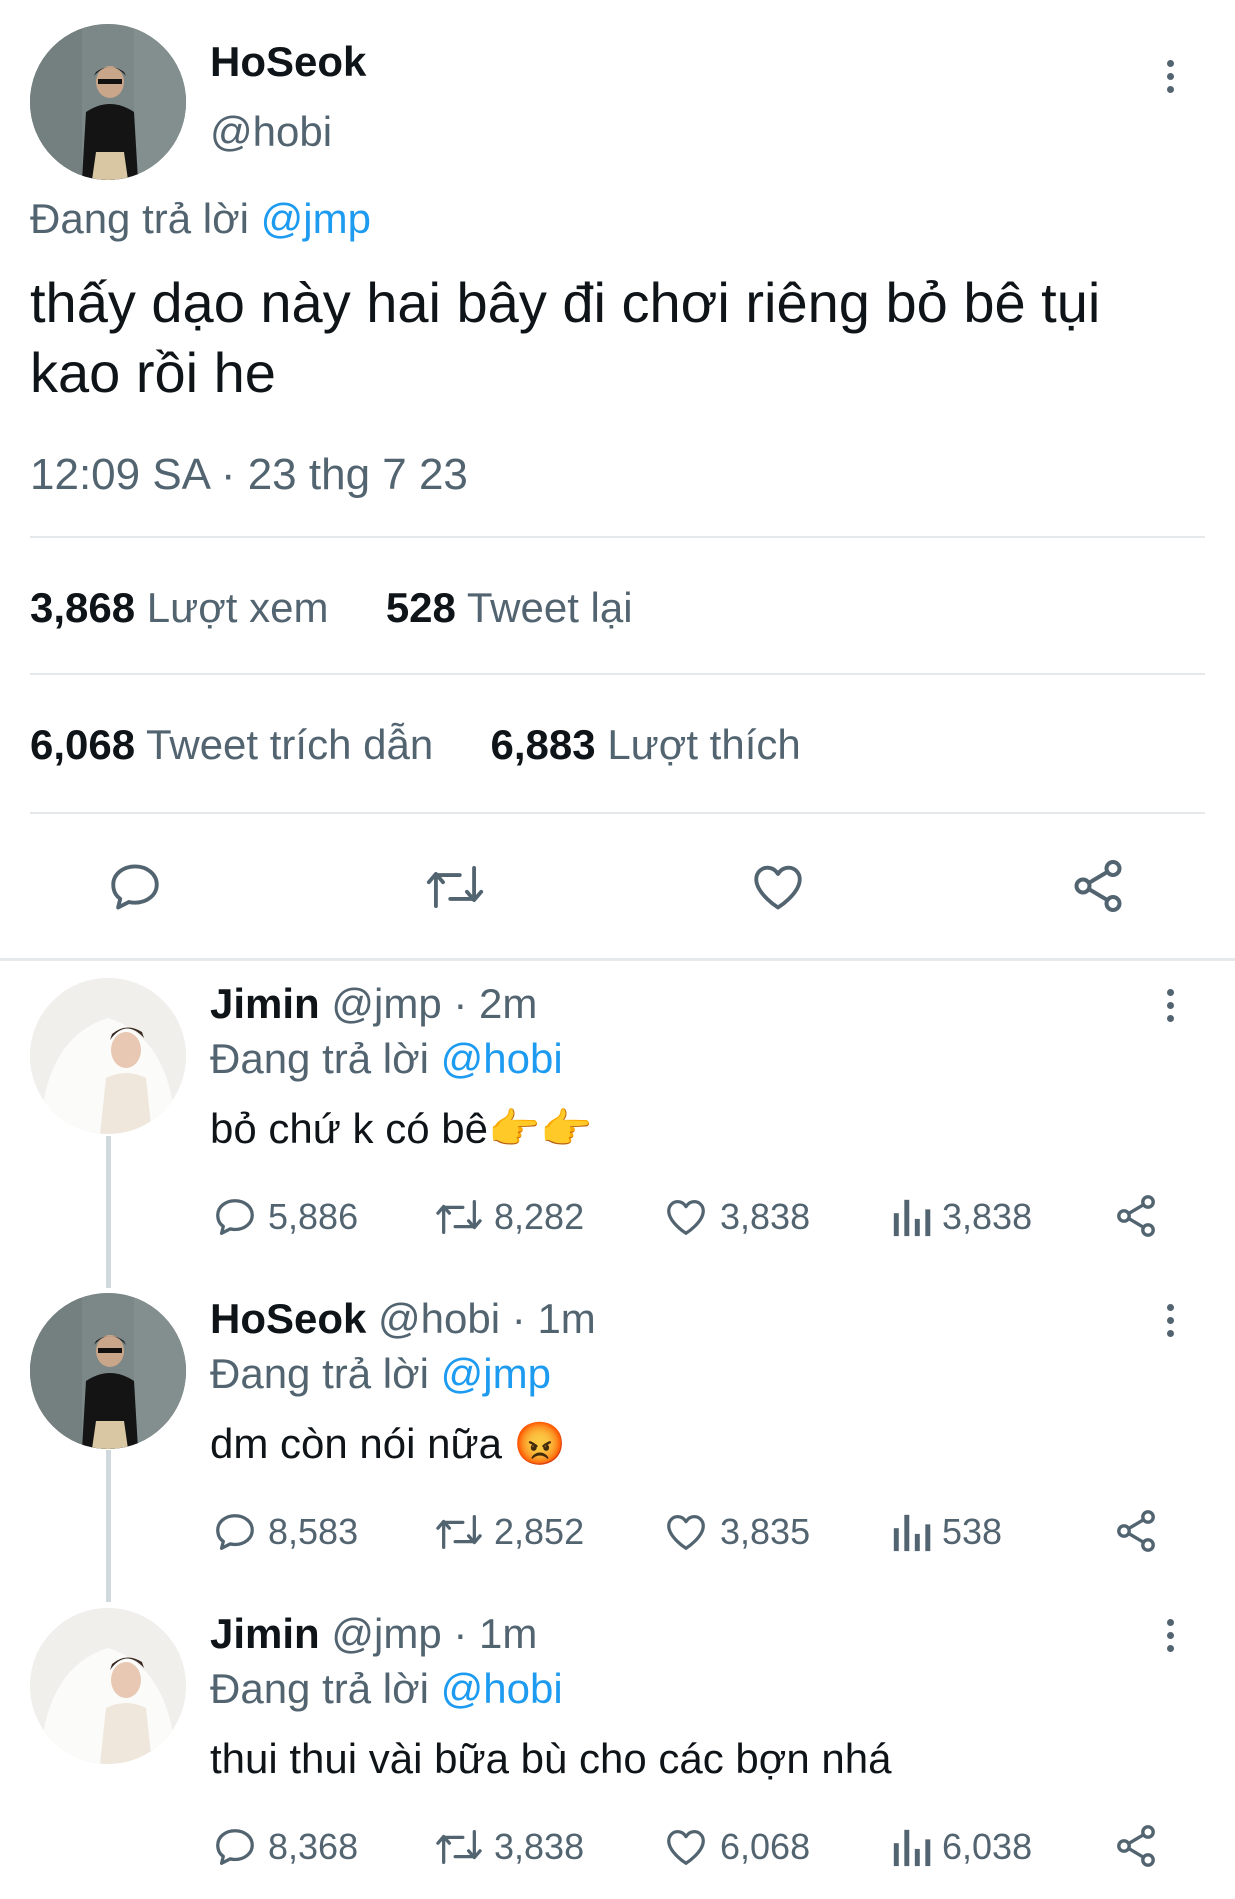  I want to click on retweet-count: 2,852, so click(539, 1531).